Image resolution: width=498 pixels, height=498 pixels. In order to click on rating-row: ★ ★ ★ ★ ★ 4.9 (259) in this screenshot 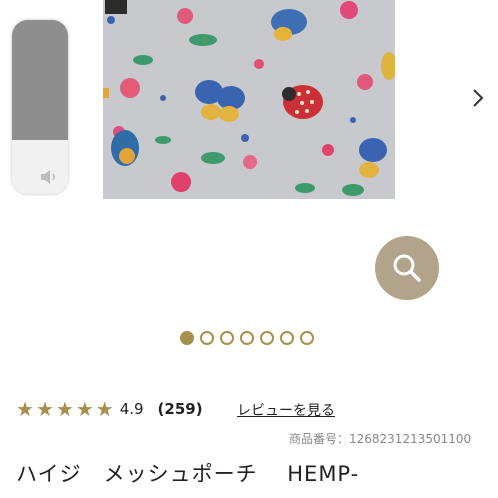, I will do `click(109, 409)`.